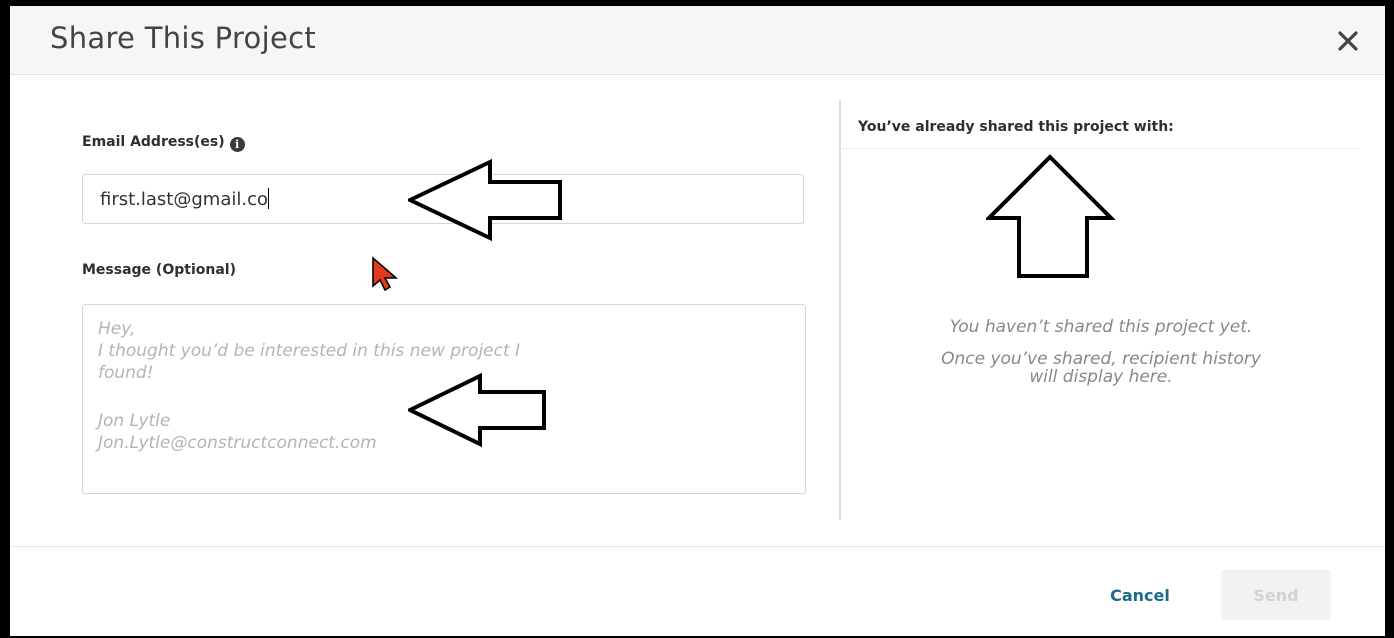 The width and height of the screenshot is (1394, 638). What do you see at coordinates (1016, 127) in the screenshot?
I see `shared-with-heading: You’ve already shared this project with:` at bounding box center [1016, 127].